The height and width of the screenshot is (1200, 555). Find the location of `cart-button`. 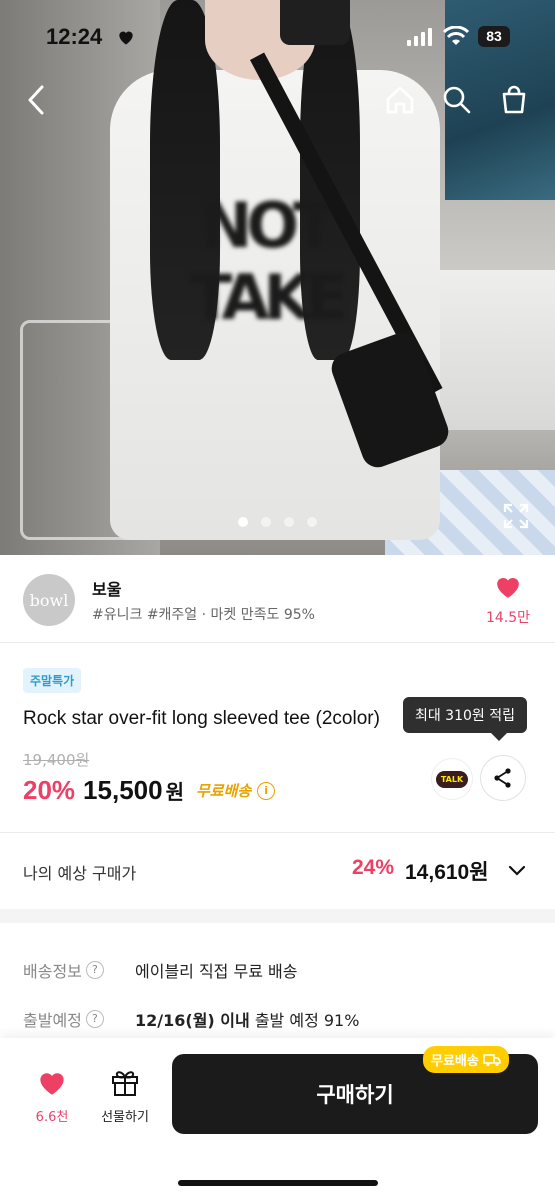

cart-button is located at coordinates (514, 100).